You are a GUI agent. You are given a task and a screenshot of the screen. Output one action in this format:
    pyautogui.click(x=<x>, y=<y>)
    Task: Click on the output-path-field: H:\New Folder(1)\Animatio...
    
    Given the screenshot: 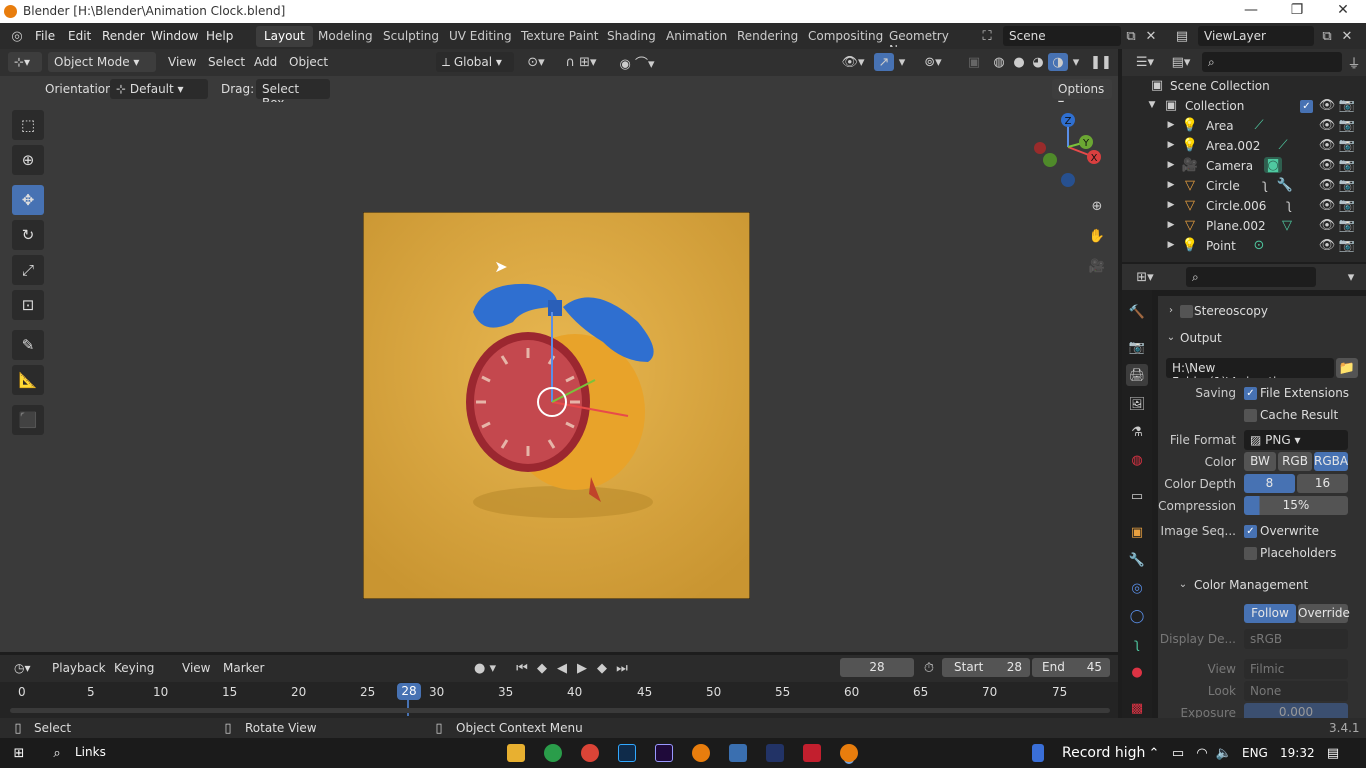 What is the action you would take?
    pyautogui.click(x=1250, y=368)
    